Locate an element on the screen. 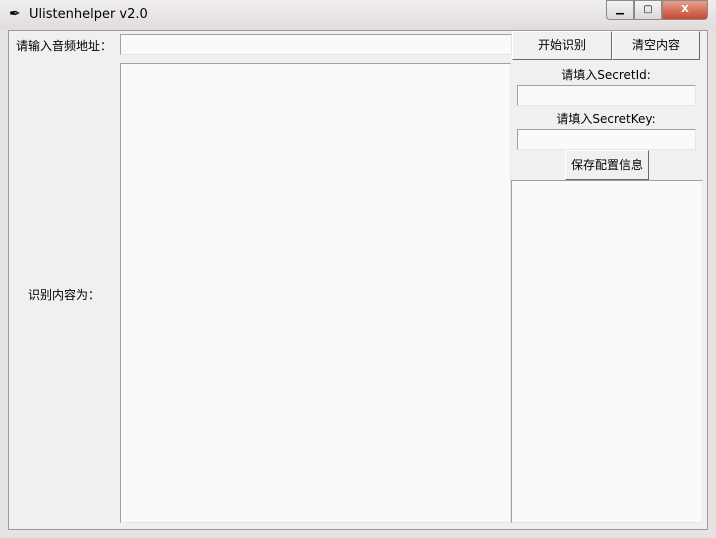 The image size is (716, 538). close-icon: X is located at coordinates (685, 9).